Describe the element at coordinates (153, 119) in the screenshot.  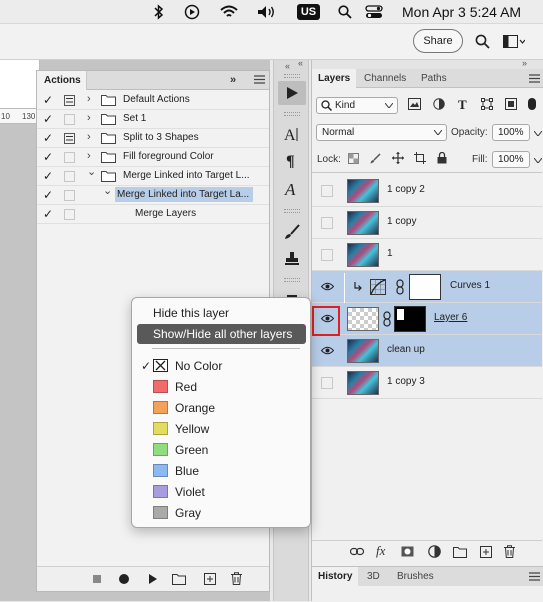
I see `action-row: ✓ › Set 1` at that location.